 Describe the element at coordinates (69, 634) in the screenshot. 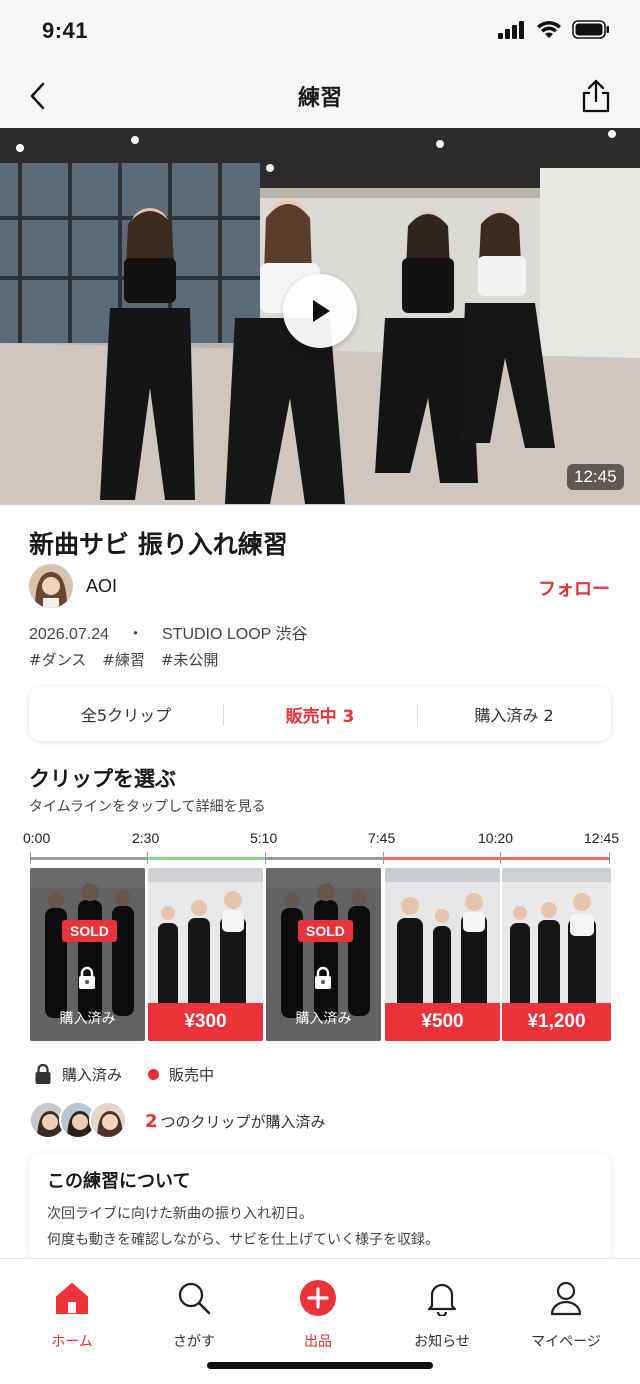

I see `practice-date: 2026.07.24` at that location.